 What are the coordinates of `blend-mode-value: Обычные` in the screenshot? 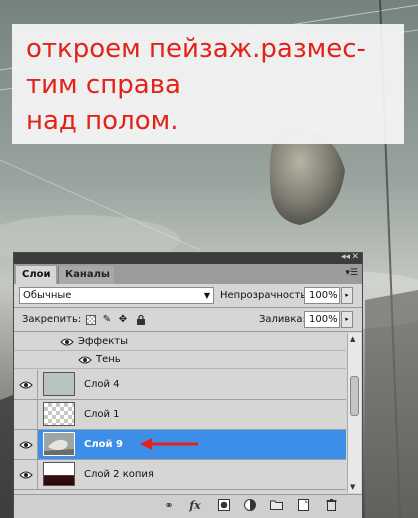 It's located at (47, 295).